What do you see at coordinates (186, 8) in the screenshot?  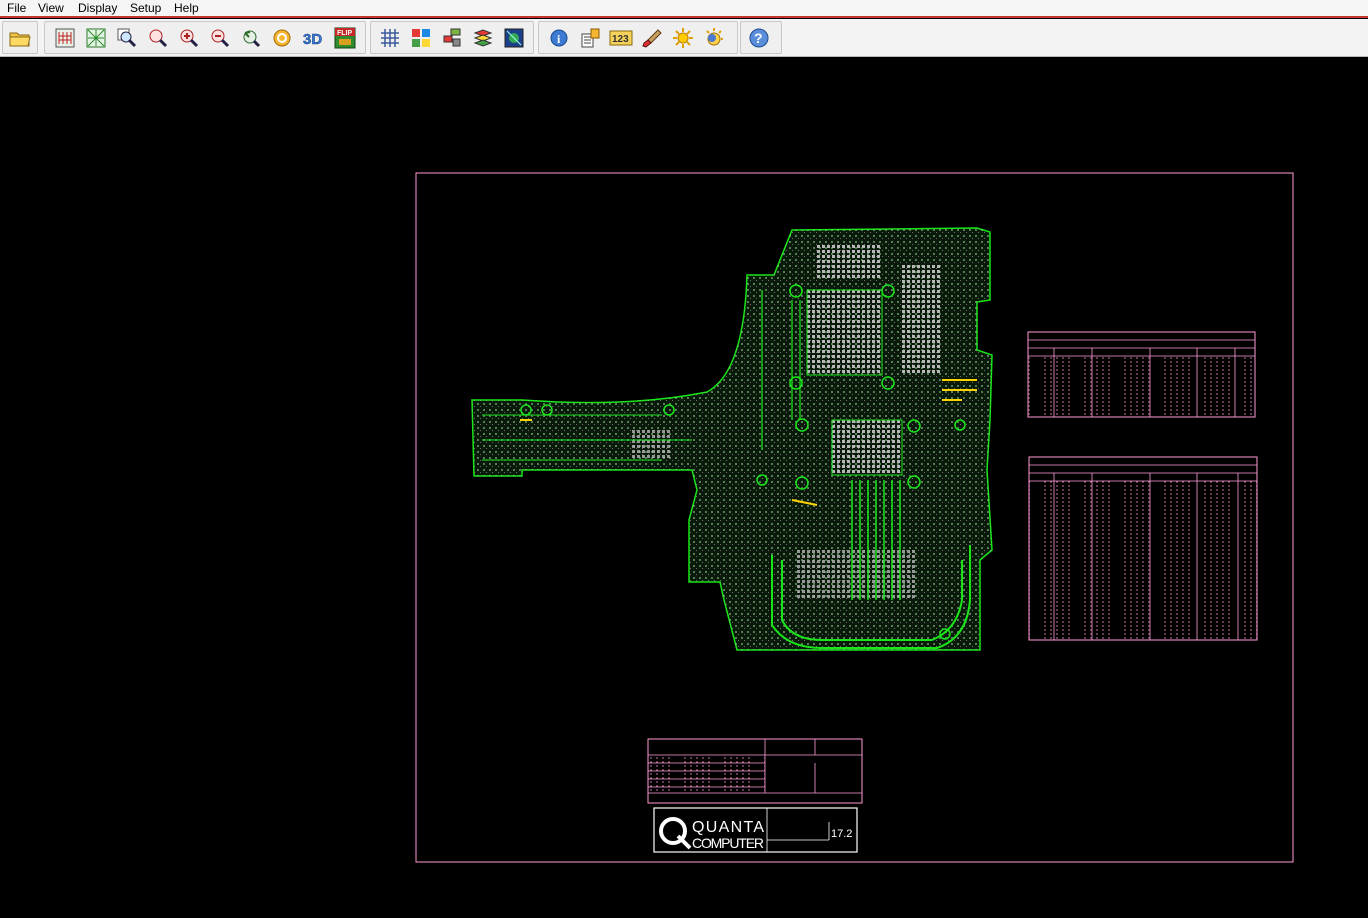 I see `menu-help: Help` at bounding box center [186, 8].